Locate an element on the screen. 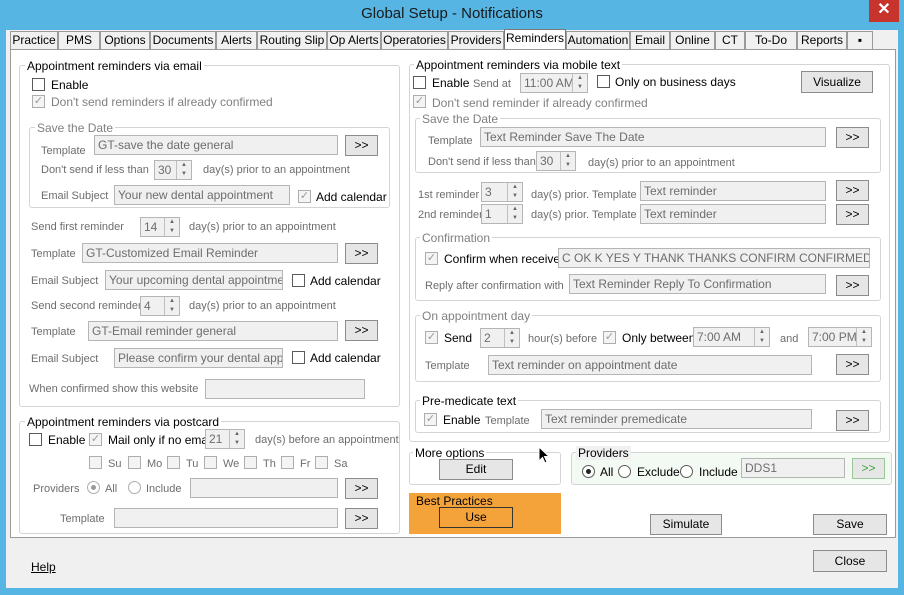 The image size is (904, 595). mobile-enable-checkbox is located at coordinates (419, 82).